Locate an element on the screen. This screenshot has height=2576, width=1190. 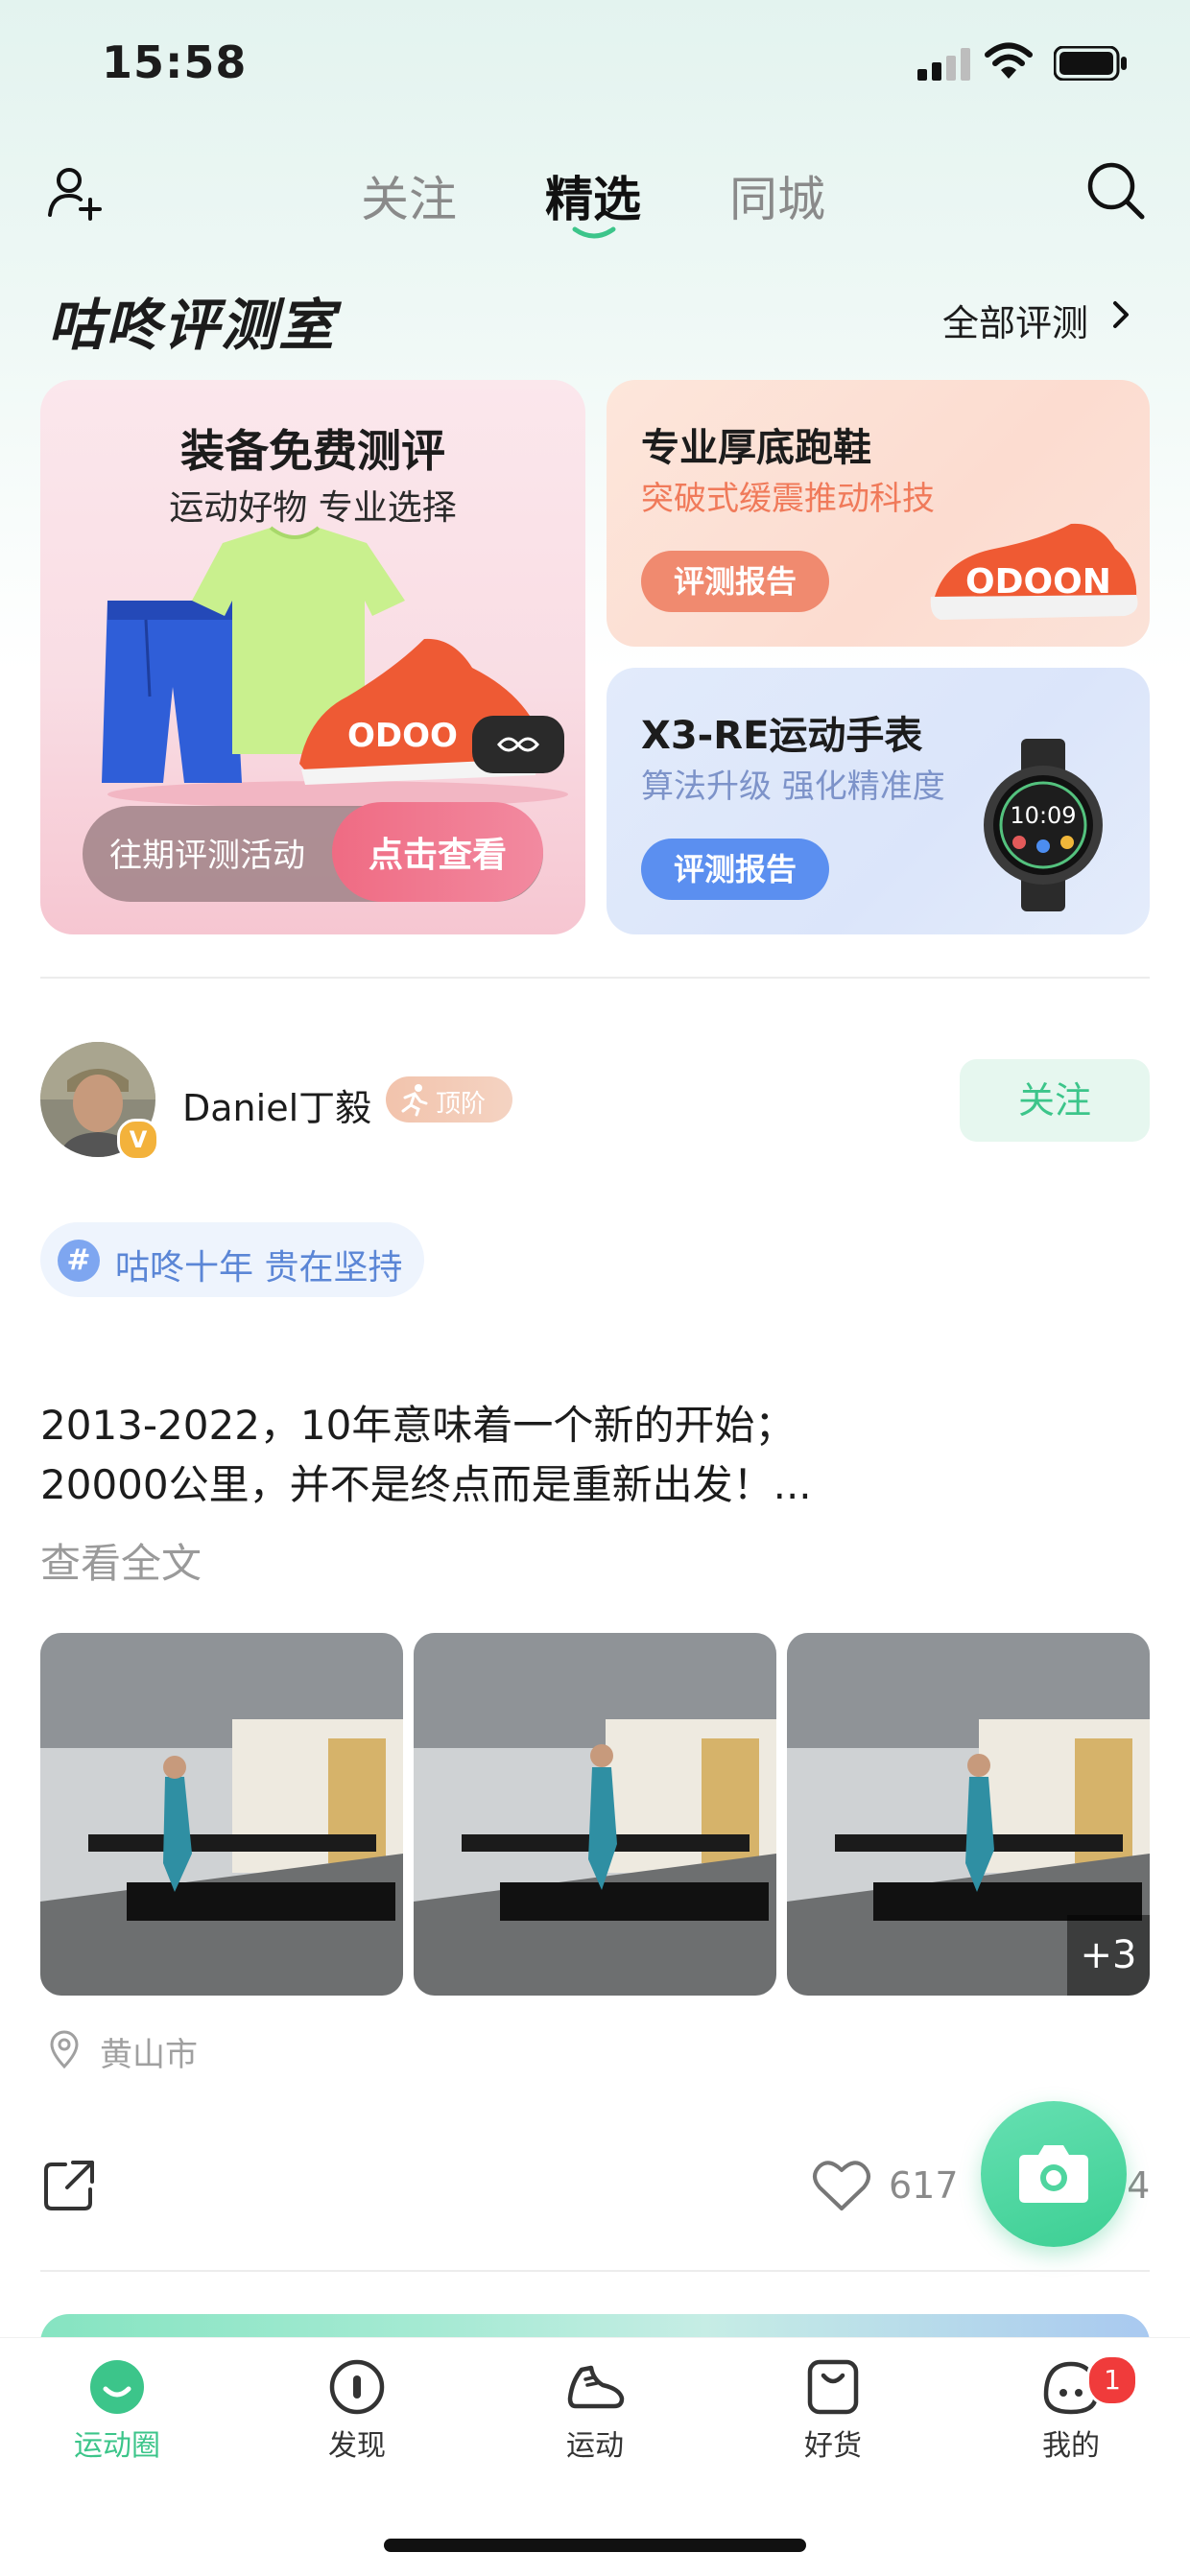
section-divider is located at coordinates (595, 978).